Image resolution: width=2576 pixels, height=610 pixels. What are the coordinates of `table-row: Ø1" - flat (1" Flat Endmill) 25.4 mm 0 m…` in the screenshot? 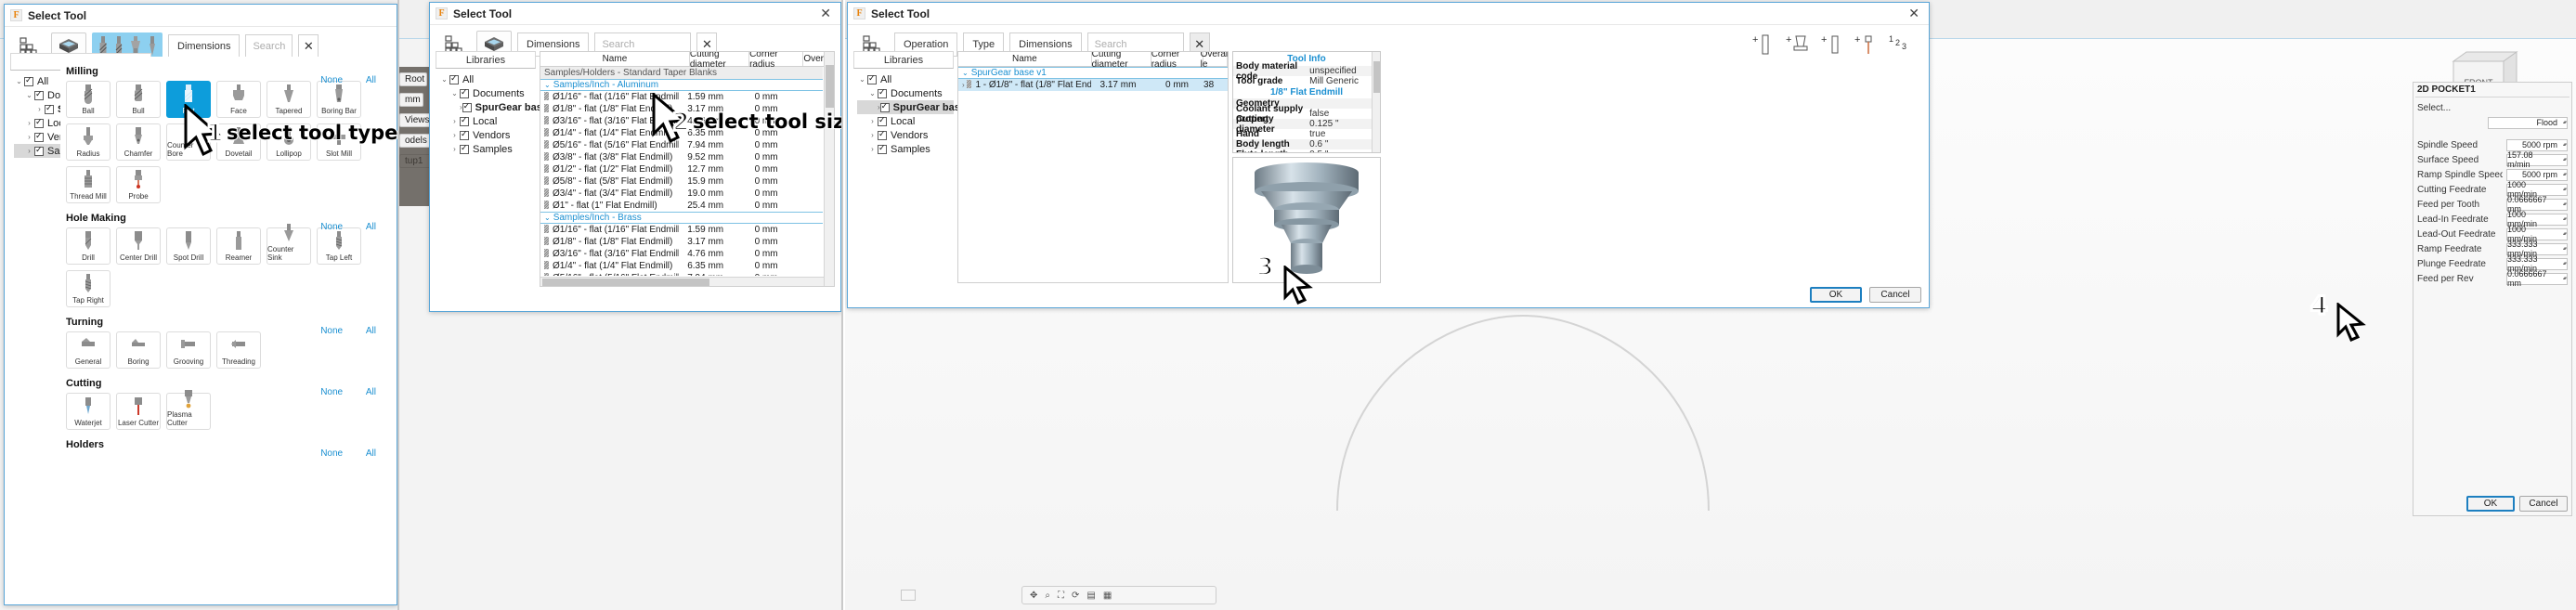 It's located at (681, 206).